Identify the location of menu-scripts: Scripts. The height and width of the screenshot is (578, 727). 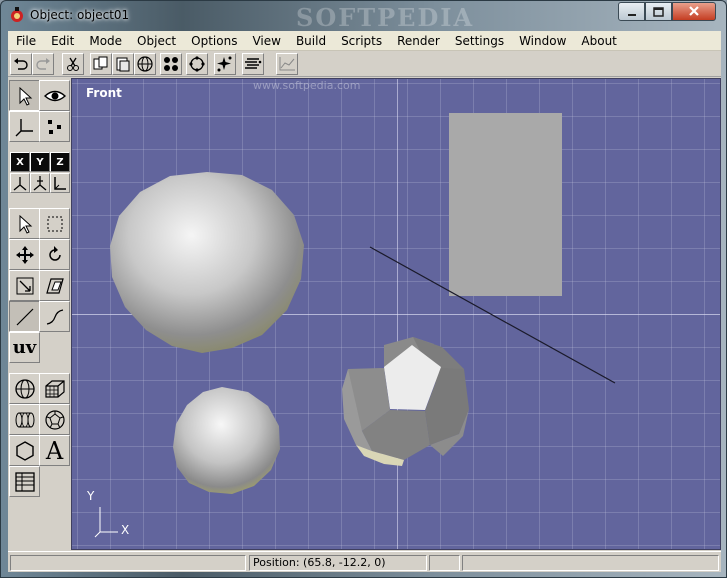
(361, 41).